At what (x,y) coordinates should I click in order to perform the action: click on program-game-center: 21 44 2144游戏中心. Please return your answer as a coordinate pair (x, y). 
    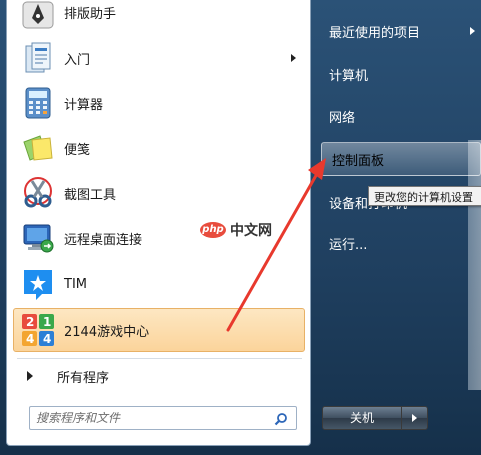
    Looking at the image, I should click on (159, 330).